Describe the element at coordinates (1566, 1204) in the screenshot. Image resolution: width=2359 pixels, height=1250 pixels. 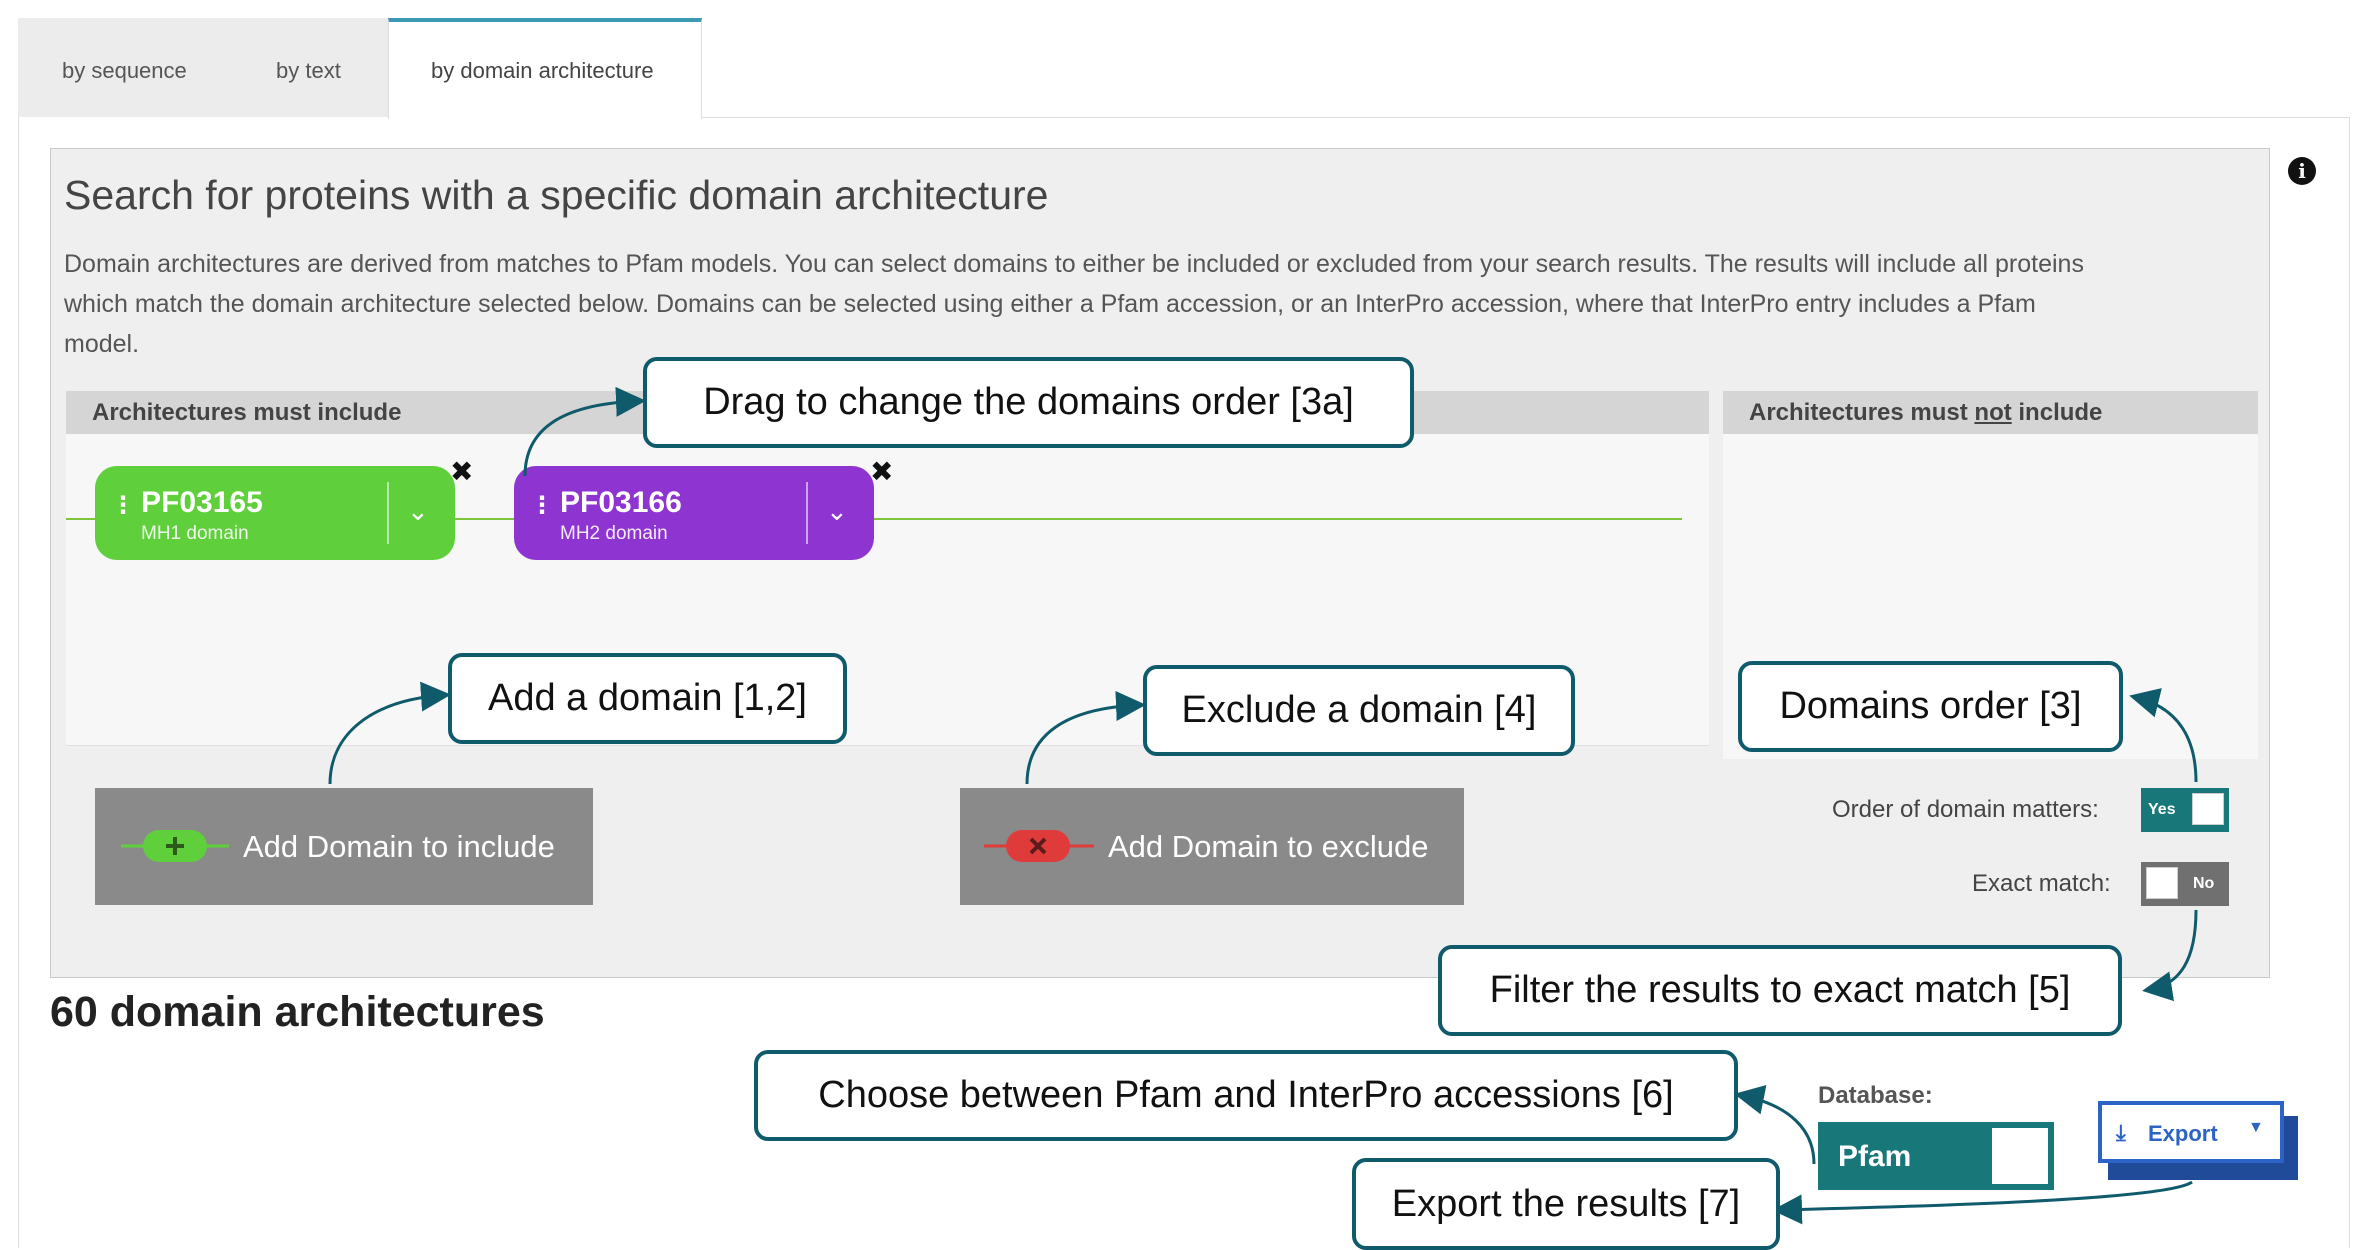
I see `callout-export: Export the results [7]` at that location.